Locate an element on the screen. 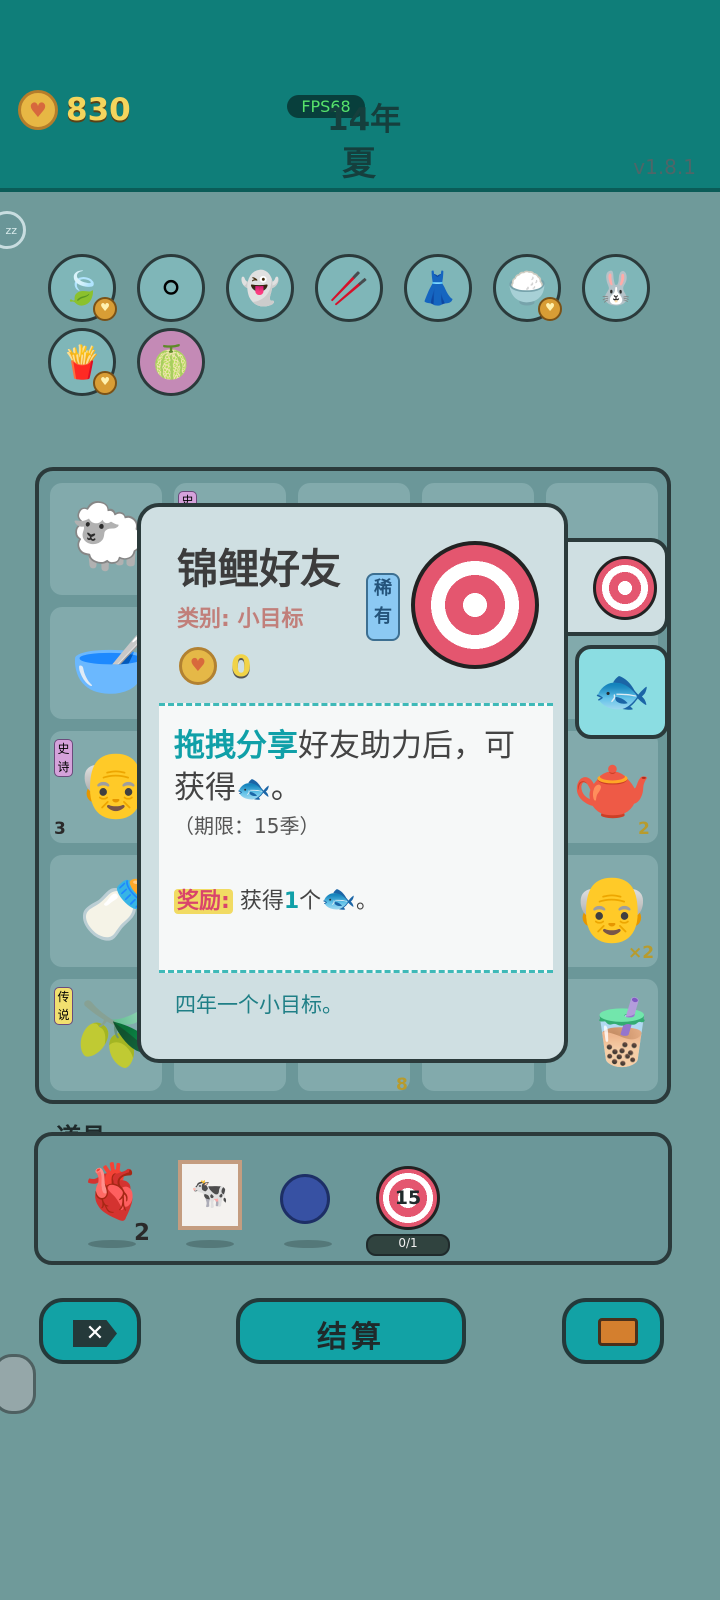  flavor-text: 四年一个小目标。 is located at coordinates (259, 1005).